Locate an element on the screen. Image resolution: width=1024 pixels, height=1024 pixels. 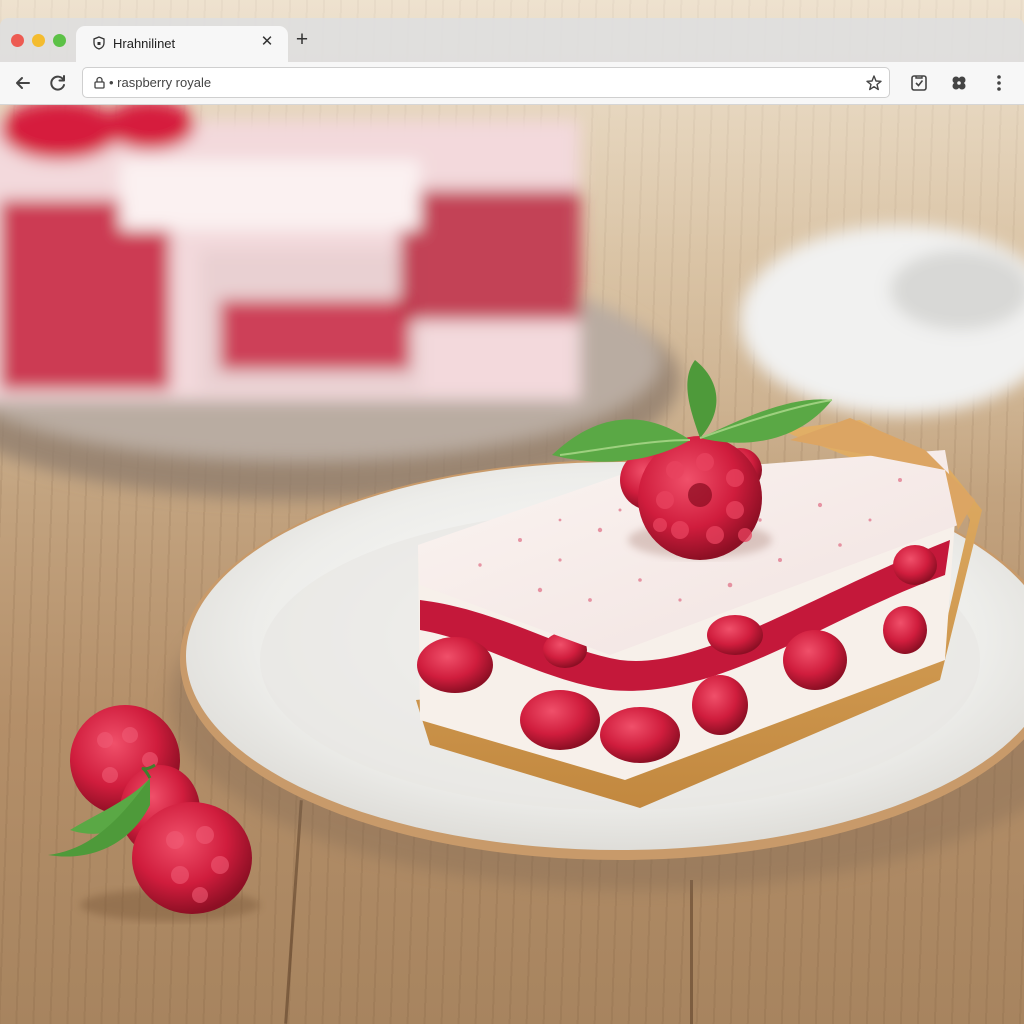
browser-toolbar: • raspberry royale is located at coordinates (512, 83).